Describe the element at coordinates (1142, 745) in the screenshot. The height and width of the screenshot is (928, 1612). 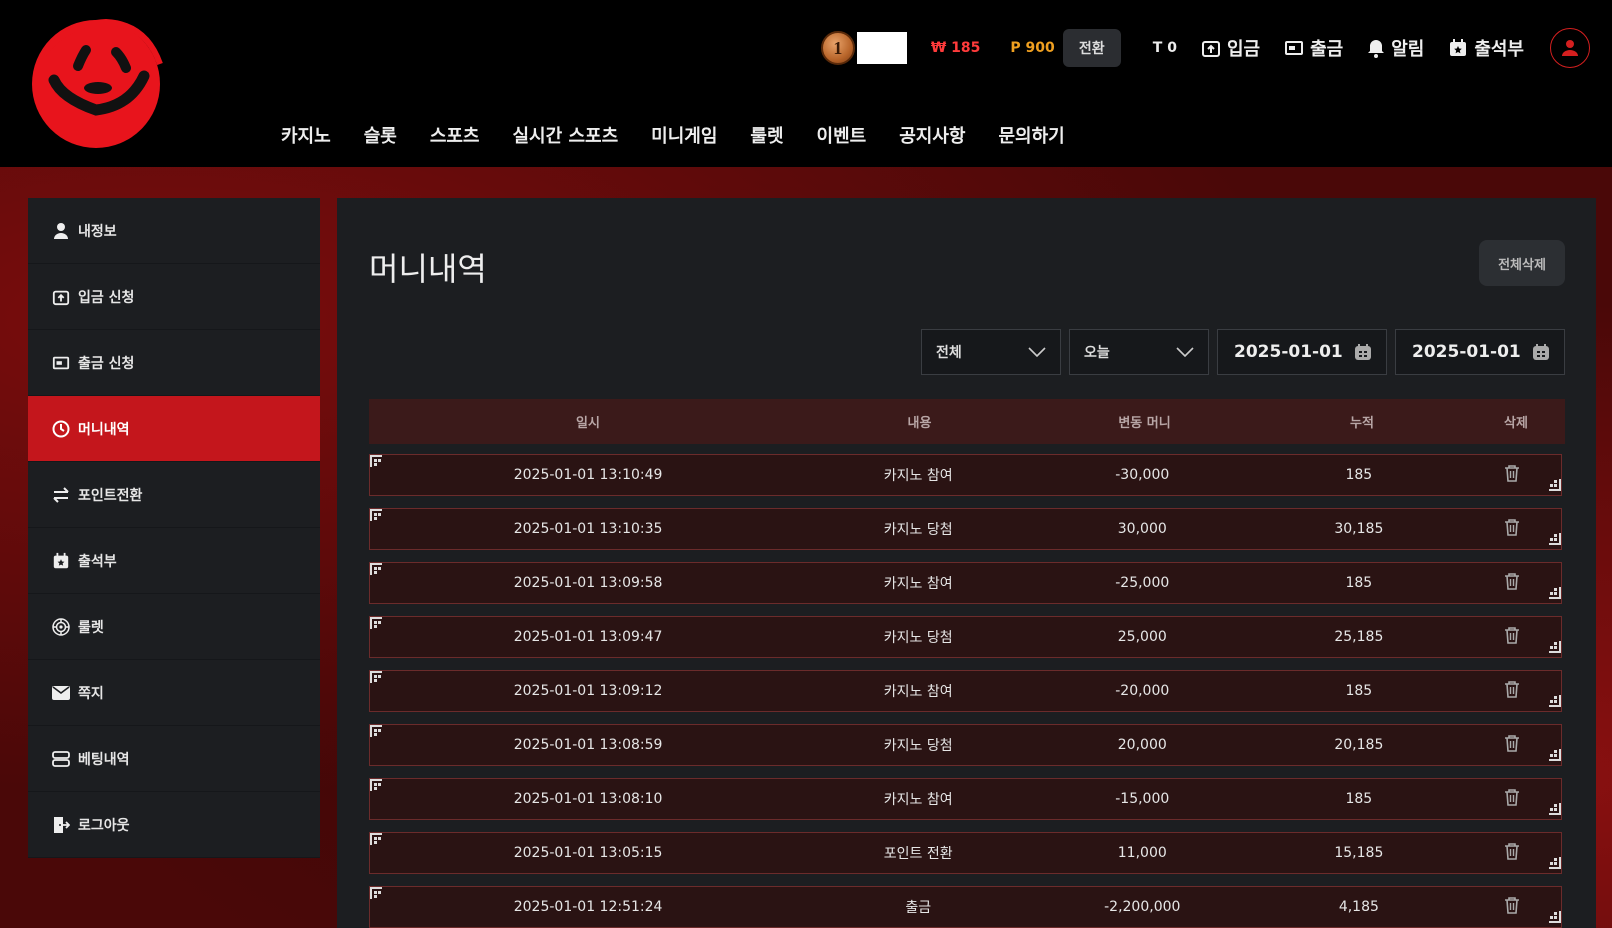
I see `cell-amount: 20,000` at that location.